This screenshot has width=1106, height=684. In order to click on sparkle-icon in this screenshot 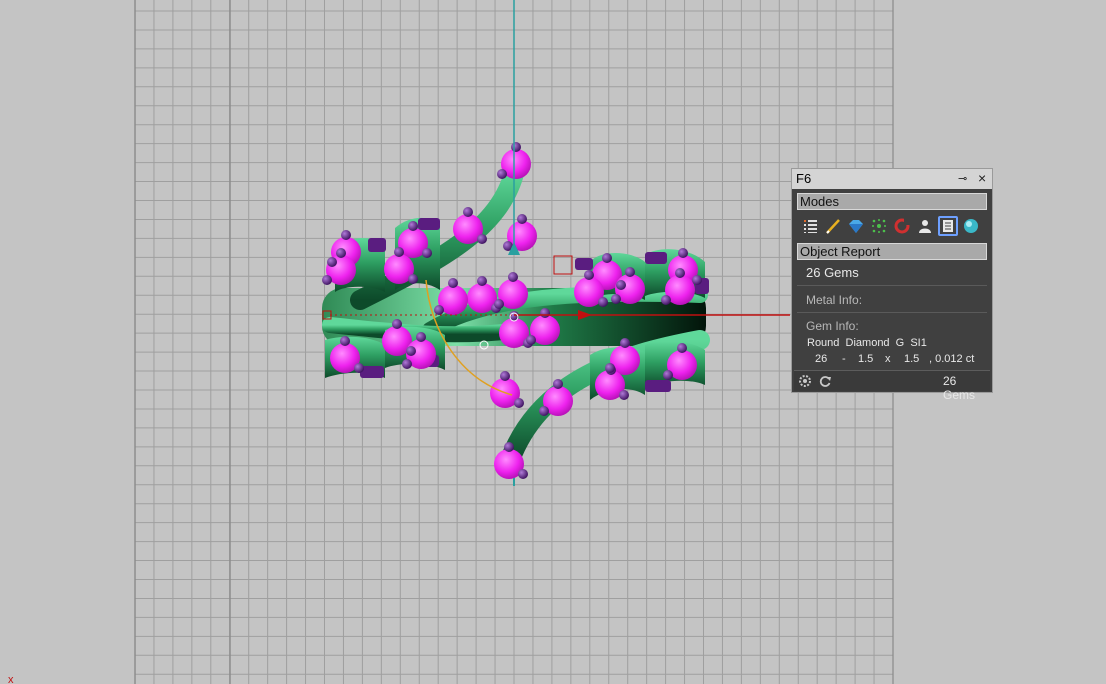, I will do `click(879, 226)`.